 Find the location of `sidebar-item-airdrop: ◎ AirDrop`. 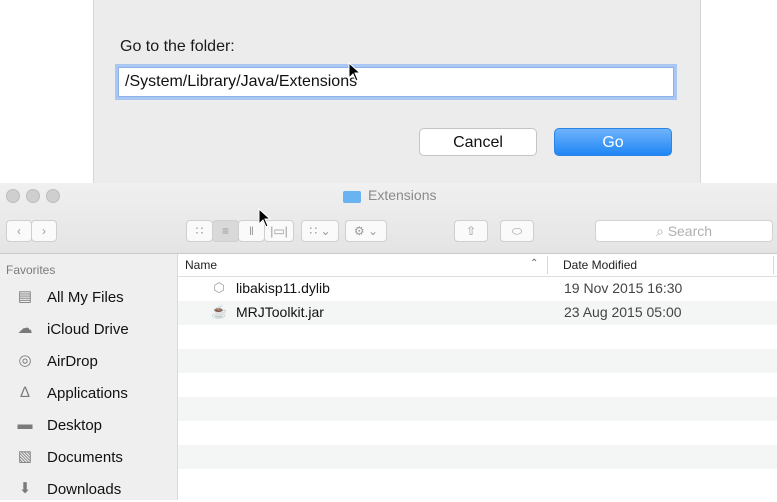

sidebar-item-airdrop: ◎ AirDrop is located at coordinates (94, 362).